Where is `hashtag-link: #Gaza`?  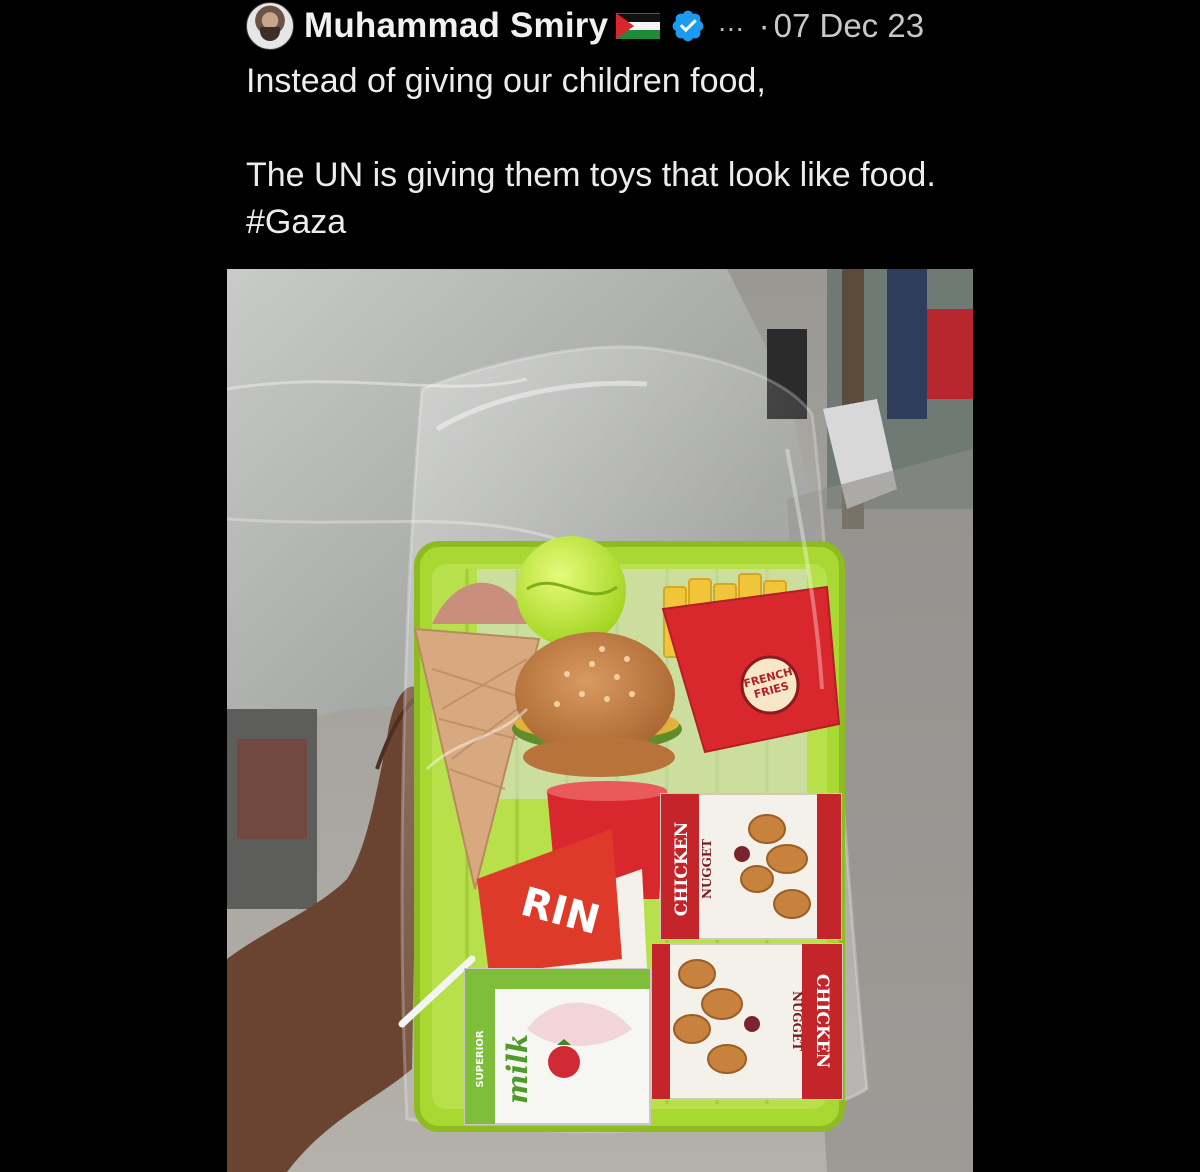
hashtag-link: #Gaza is located at coordinates (296, 222).